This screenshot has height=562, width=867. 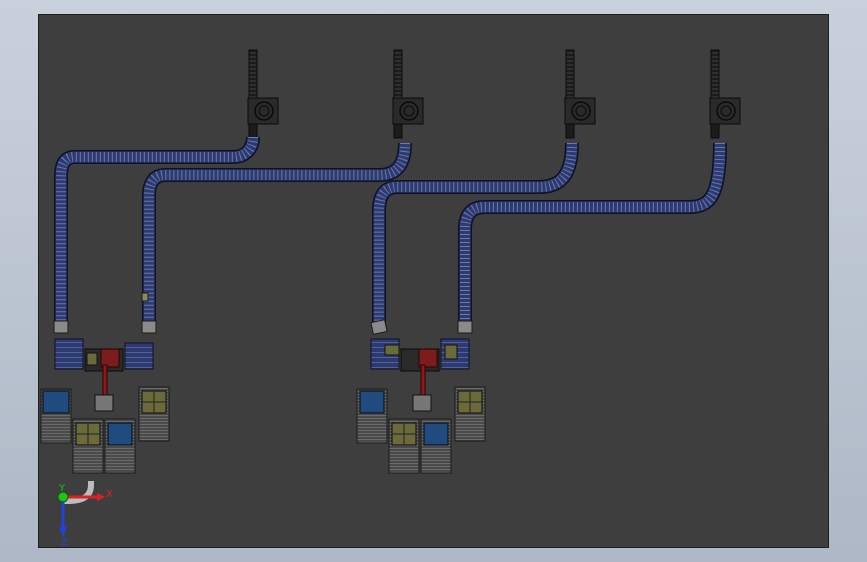 I want to click on x-axis-label: X, so click(x=109, y=494).